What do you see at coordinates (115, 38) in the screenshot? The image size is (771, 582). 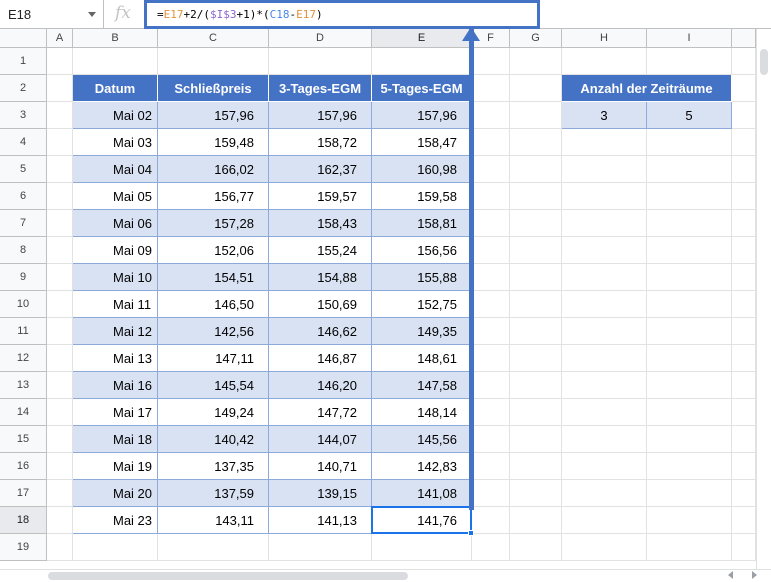 I see `column-header-b: B` at bounding box center [115, 38].